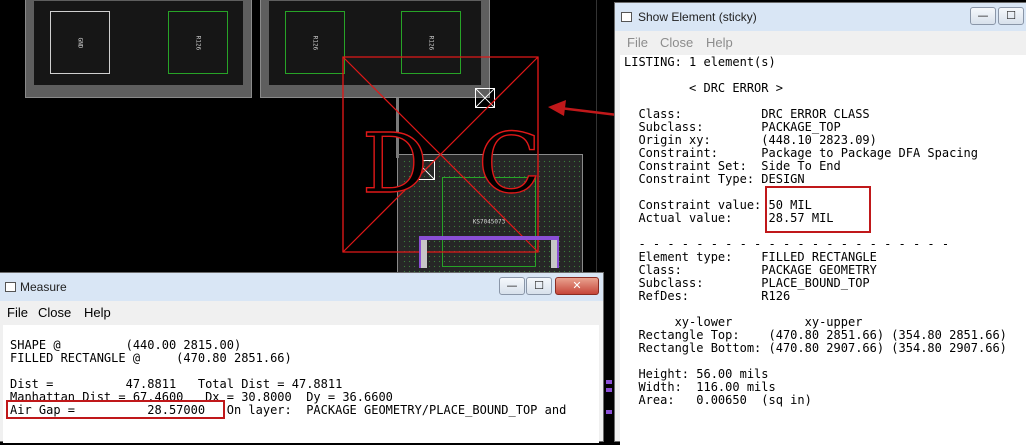 The height and width of the screenshot is (445, 1026). I want to click on close-button: ✕, so click(577, 286).